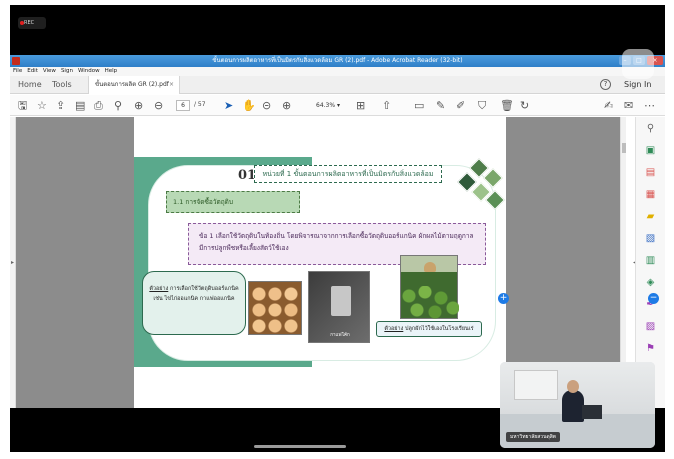 The image size is (674, 459). What do you see at coordinates (326, 105) in the screenshot?
I see `zoom-value: 64.3%` at bounding box center [326, 105].